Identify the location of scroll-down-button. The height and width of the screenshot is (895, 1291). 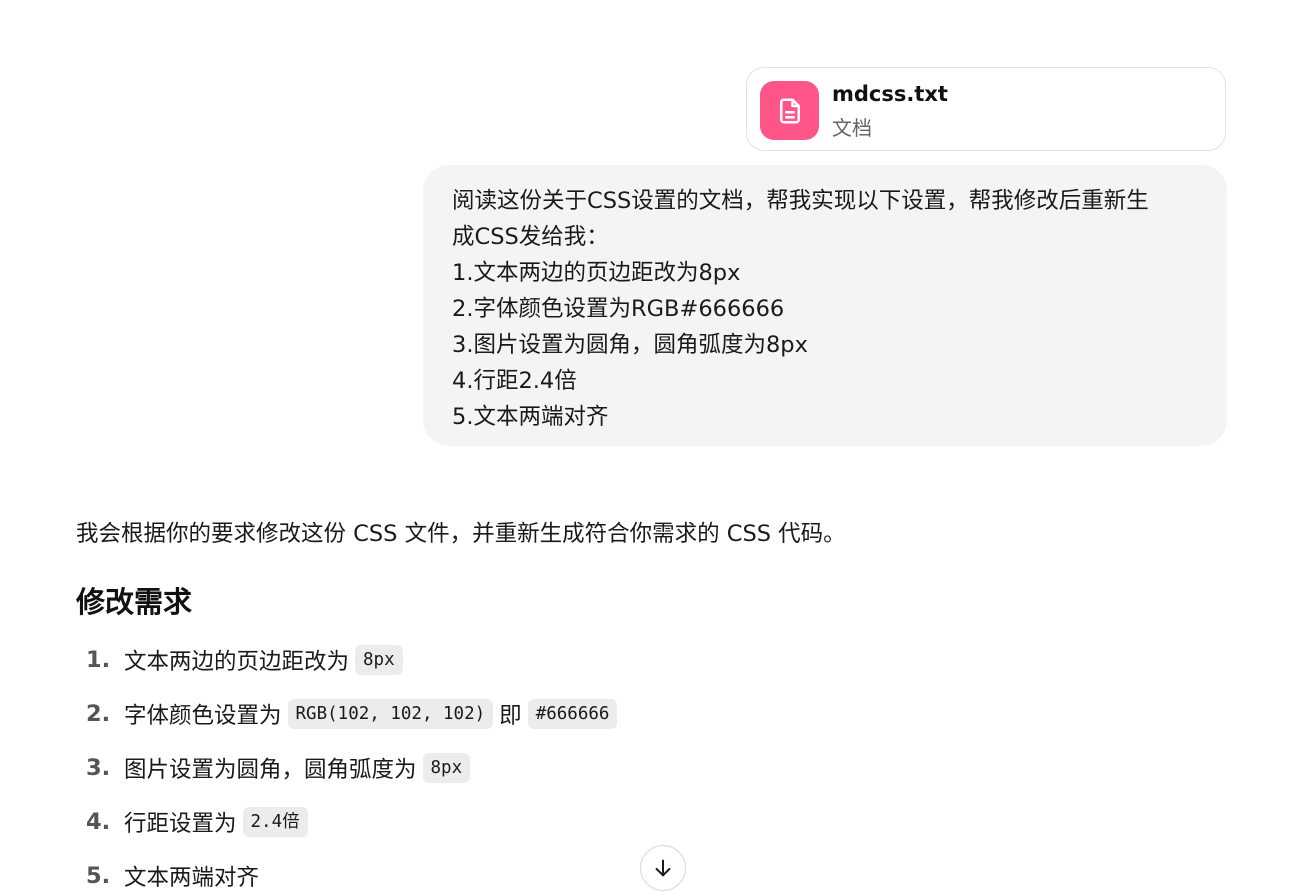
(663, 868).